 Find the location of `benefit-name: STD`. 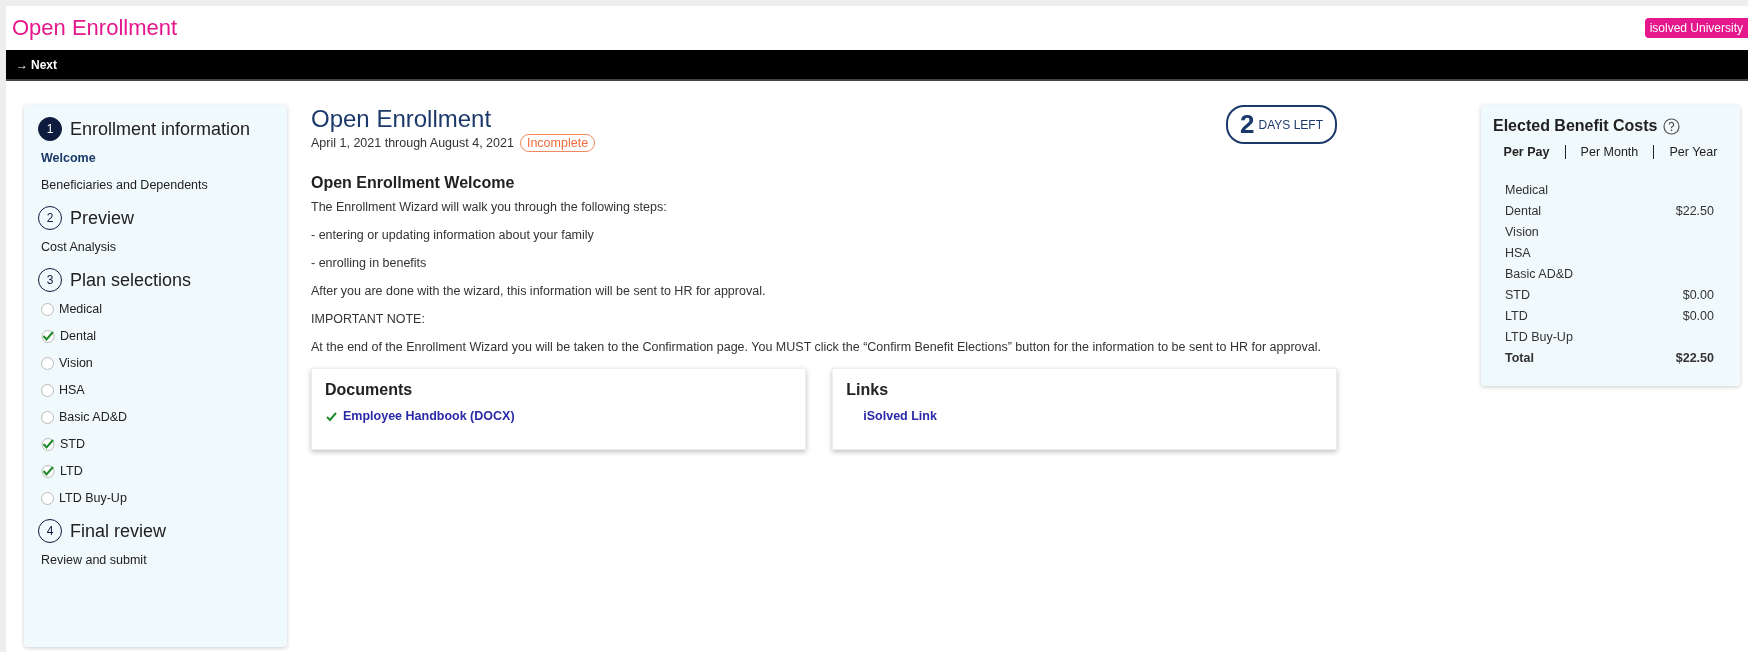

benefit-name: STD is located at coordinates (1517, 295).